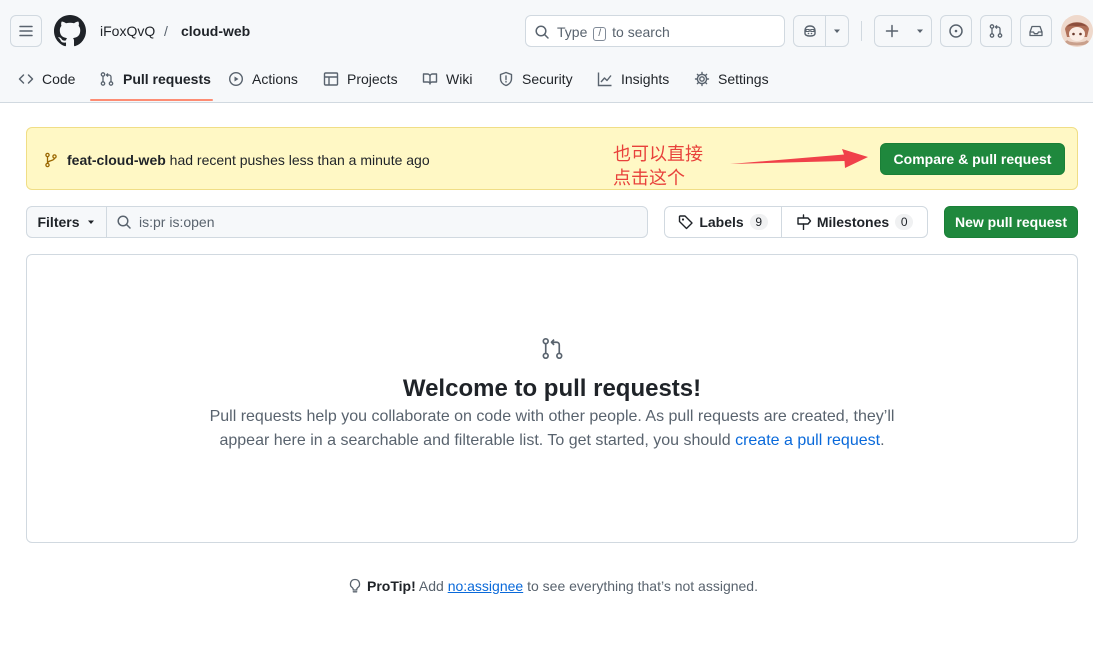  I want to click on tab-security: Security, so click(535, 79).